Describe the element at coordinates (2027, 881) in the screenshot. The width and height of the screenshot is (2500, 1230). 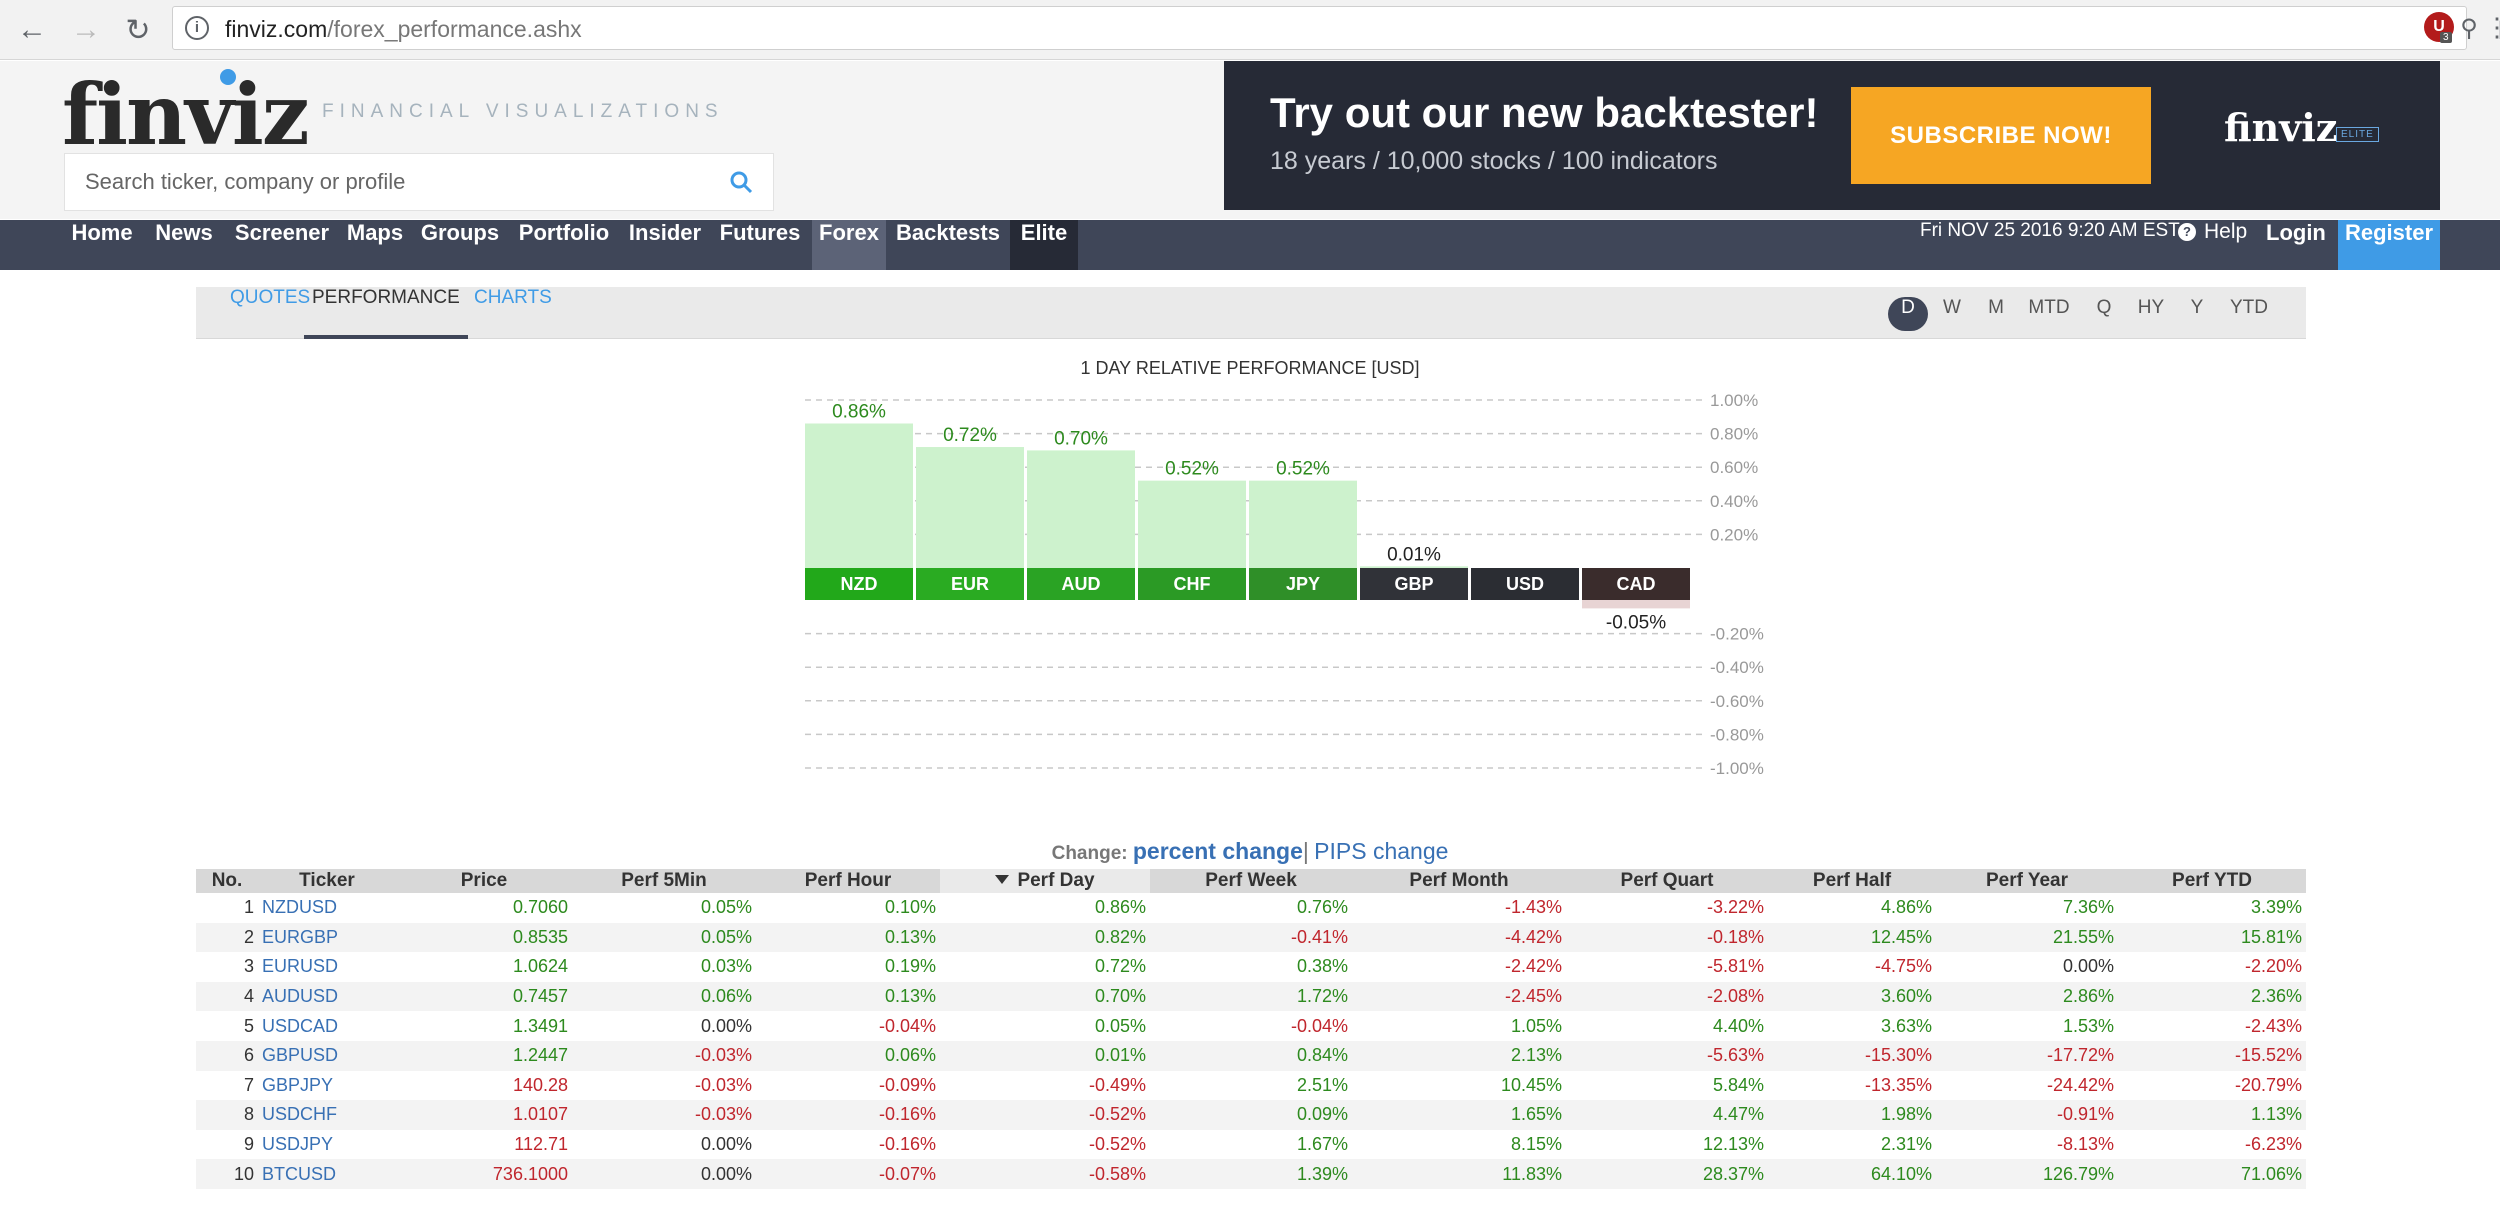
I see `col-perf-year: Perf Year` at that location.